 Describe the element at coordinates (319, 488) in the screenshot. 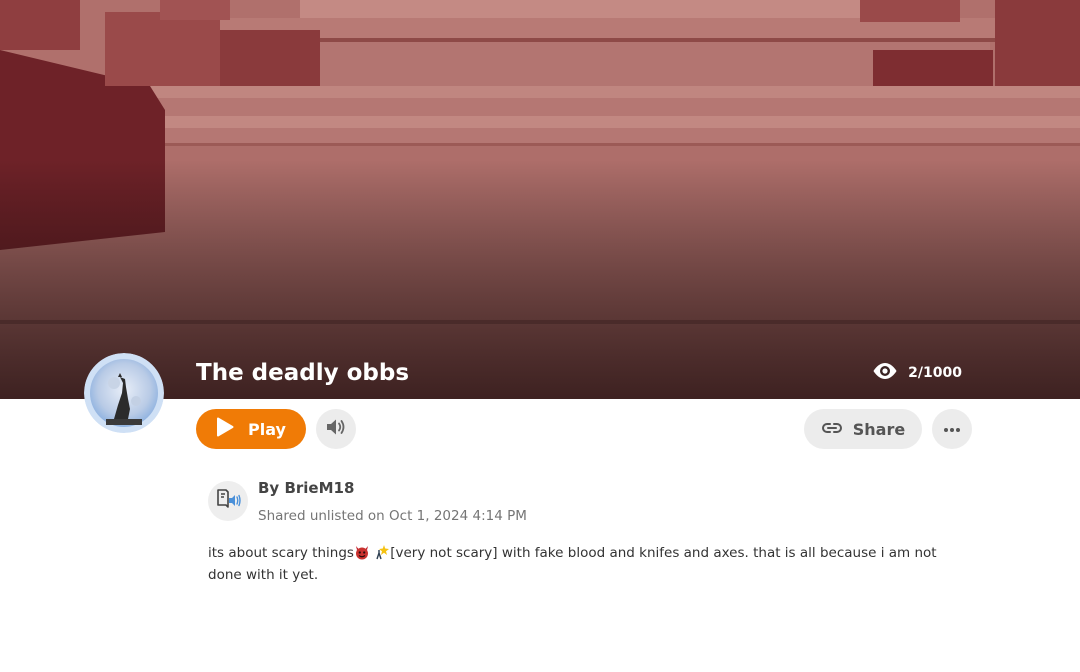

I see `author-link: BrieM18` at that location.